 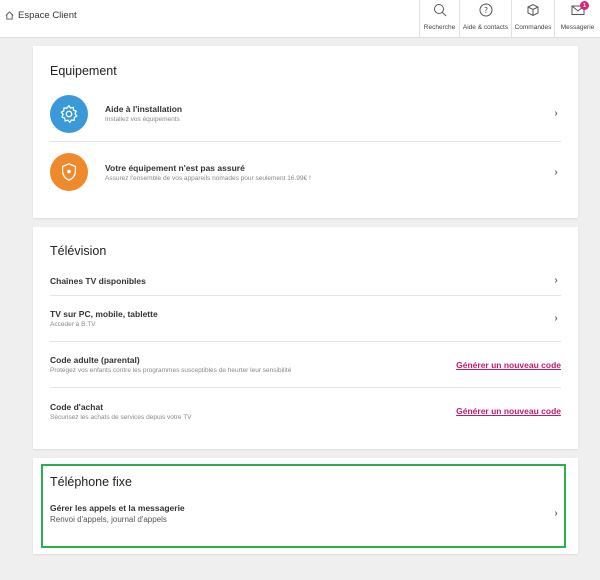 What do you see at coordinates (439, 19) in the screenshot?
I see `nav-search: Recherche` at bounding box center [439, 19].